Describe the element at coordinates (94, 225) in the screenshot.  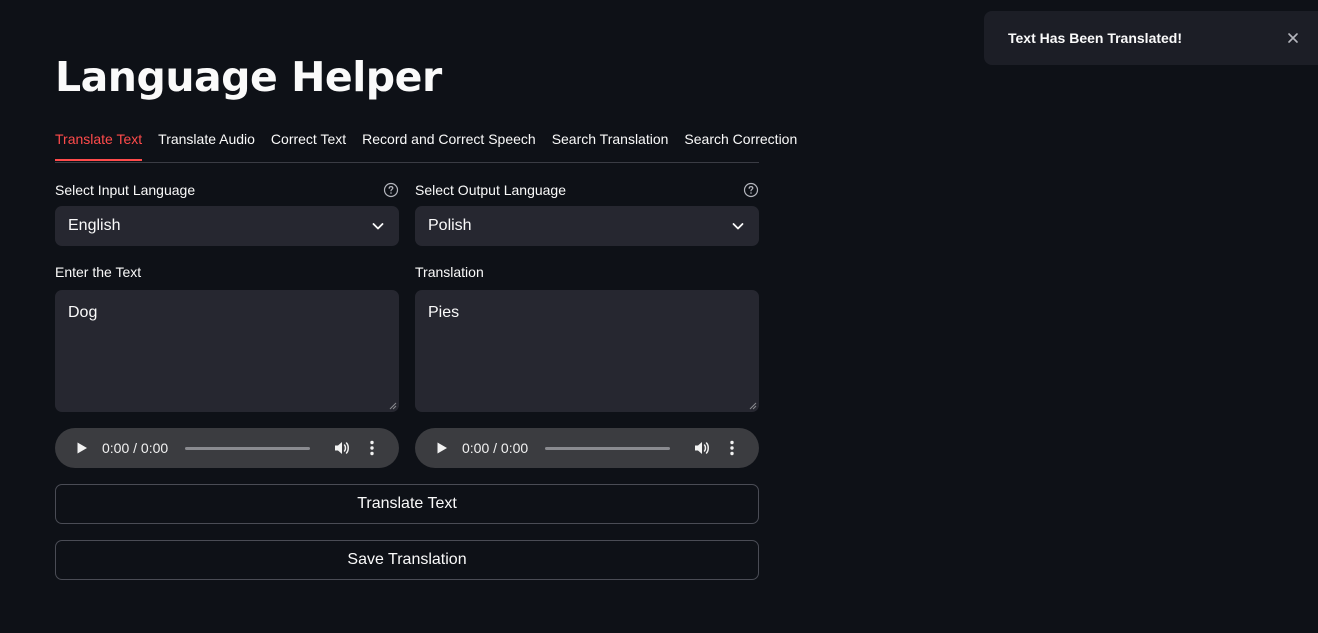
I see `input-language-value: English` at that location.